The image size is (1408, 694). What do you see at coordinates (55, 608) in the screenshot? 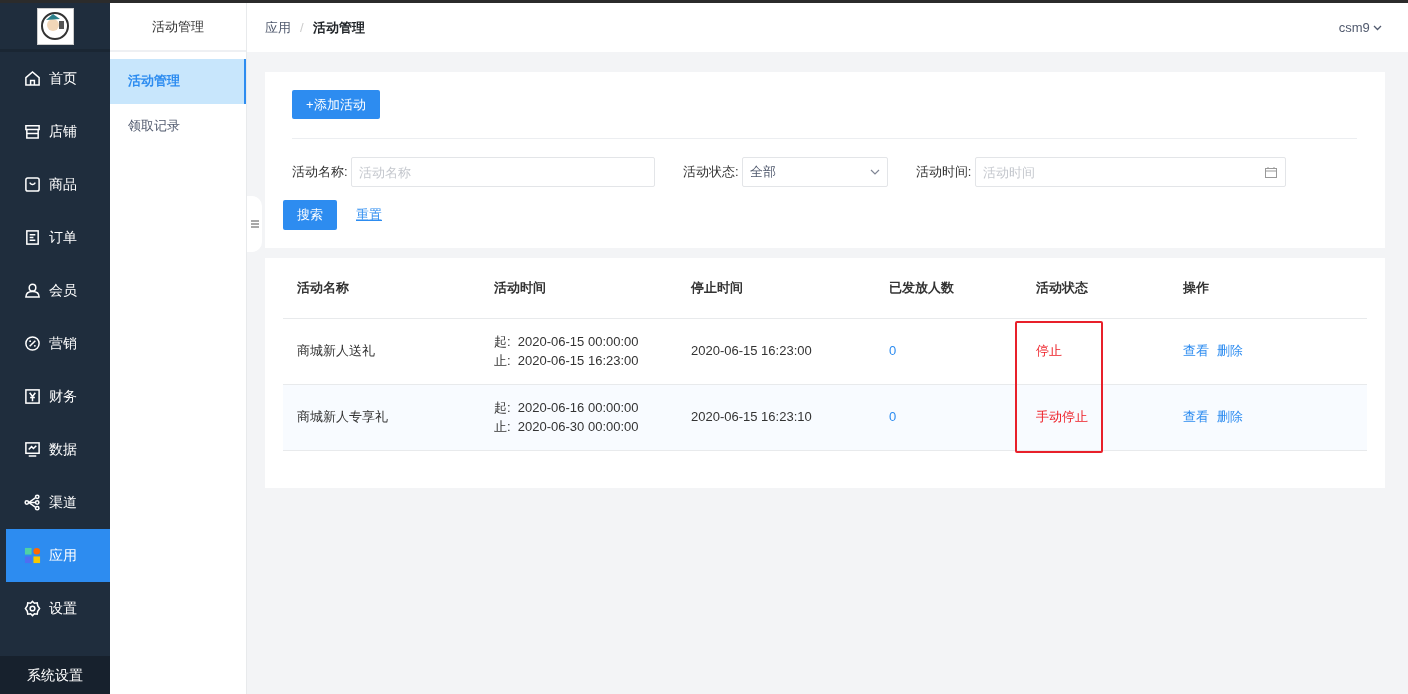
I see `nav-item: 设置` at bounding box center [55, 608].